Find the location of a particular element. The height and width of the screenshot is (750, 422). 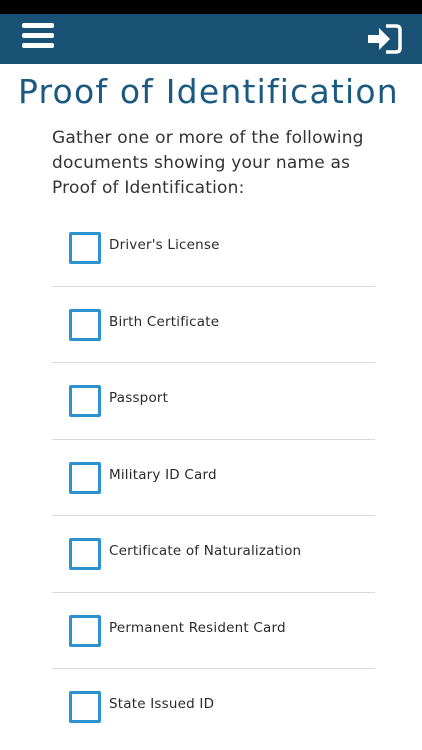

app-bar is located at coordinates (211, 39).